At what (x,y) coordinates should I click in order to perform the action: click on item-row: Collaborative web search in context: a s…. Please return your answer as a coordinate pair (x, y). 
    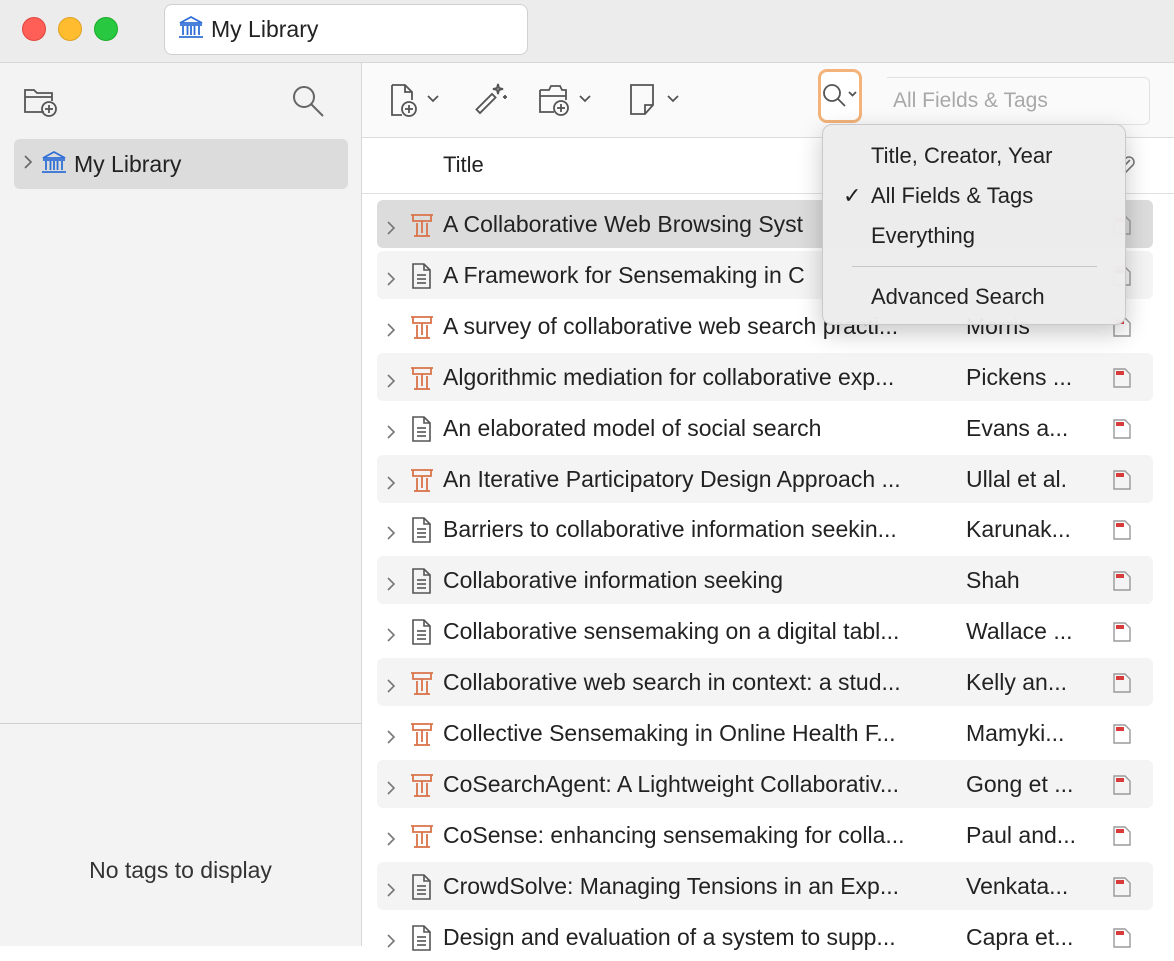
    Looking at the image, I should click on (765, 682).